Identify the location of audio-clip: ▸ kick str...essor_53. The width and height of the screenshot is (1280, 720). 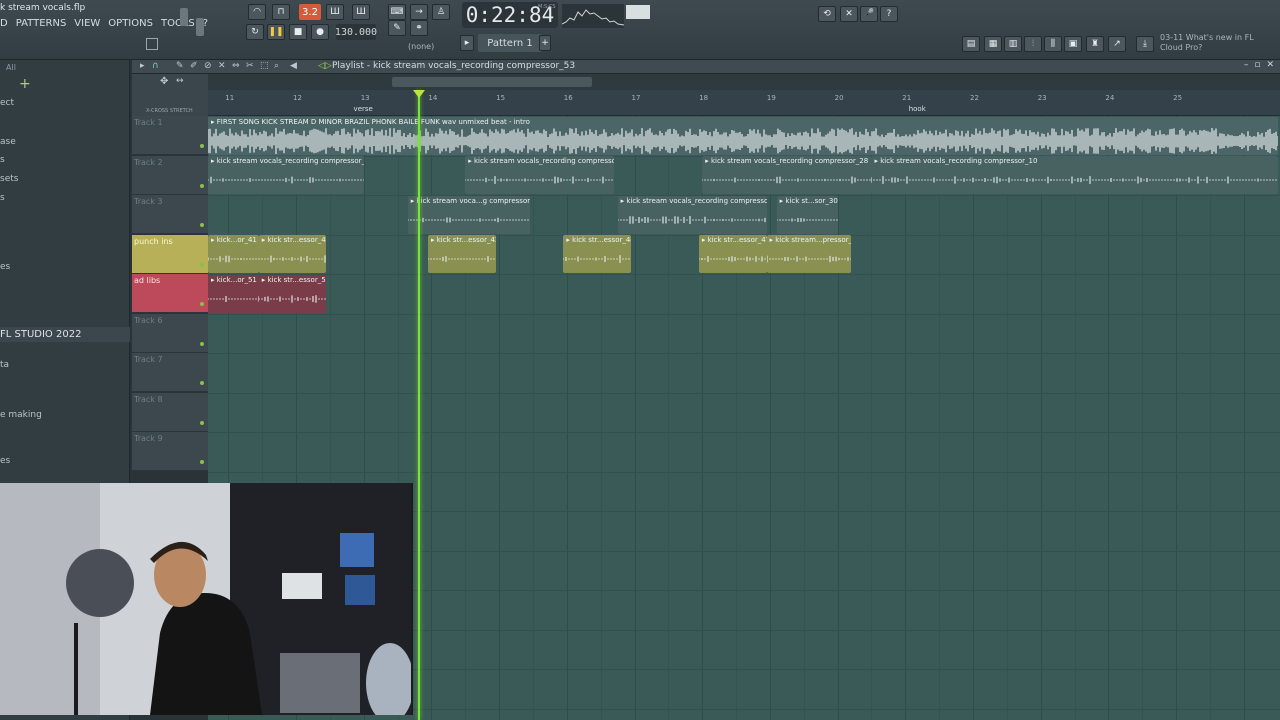
(292, 293).